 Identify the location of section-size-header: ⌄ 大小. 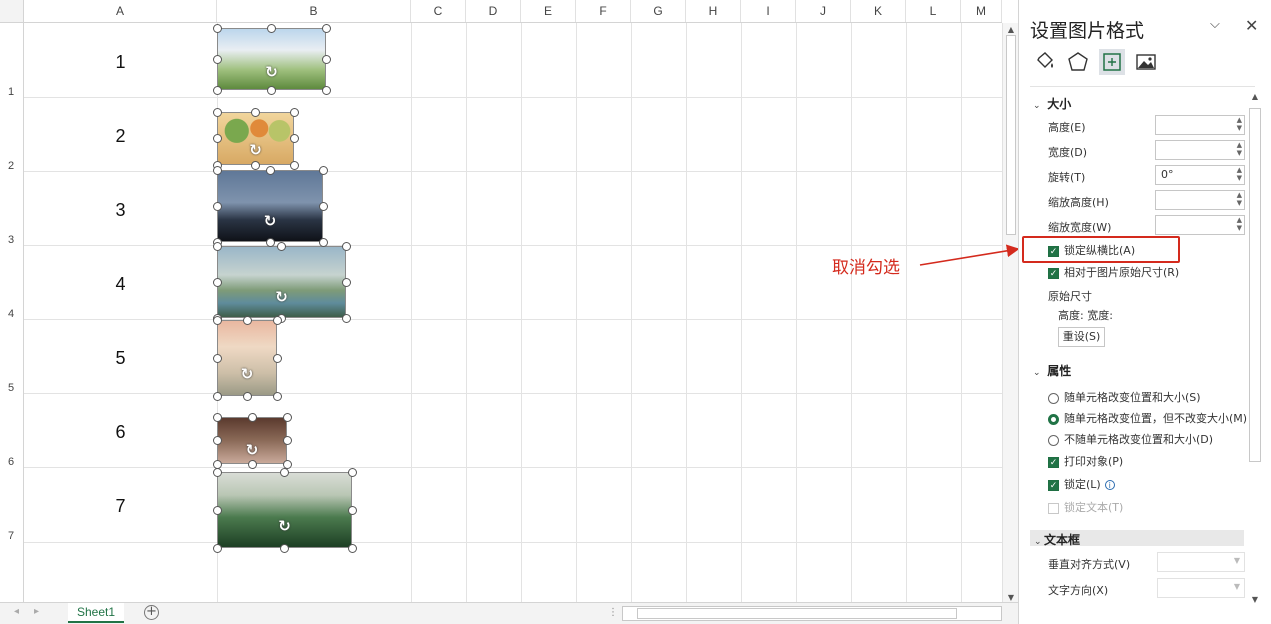
(1052, 103).